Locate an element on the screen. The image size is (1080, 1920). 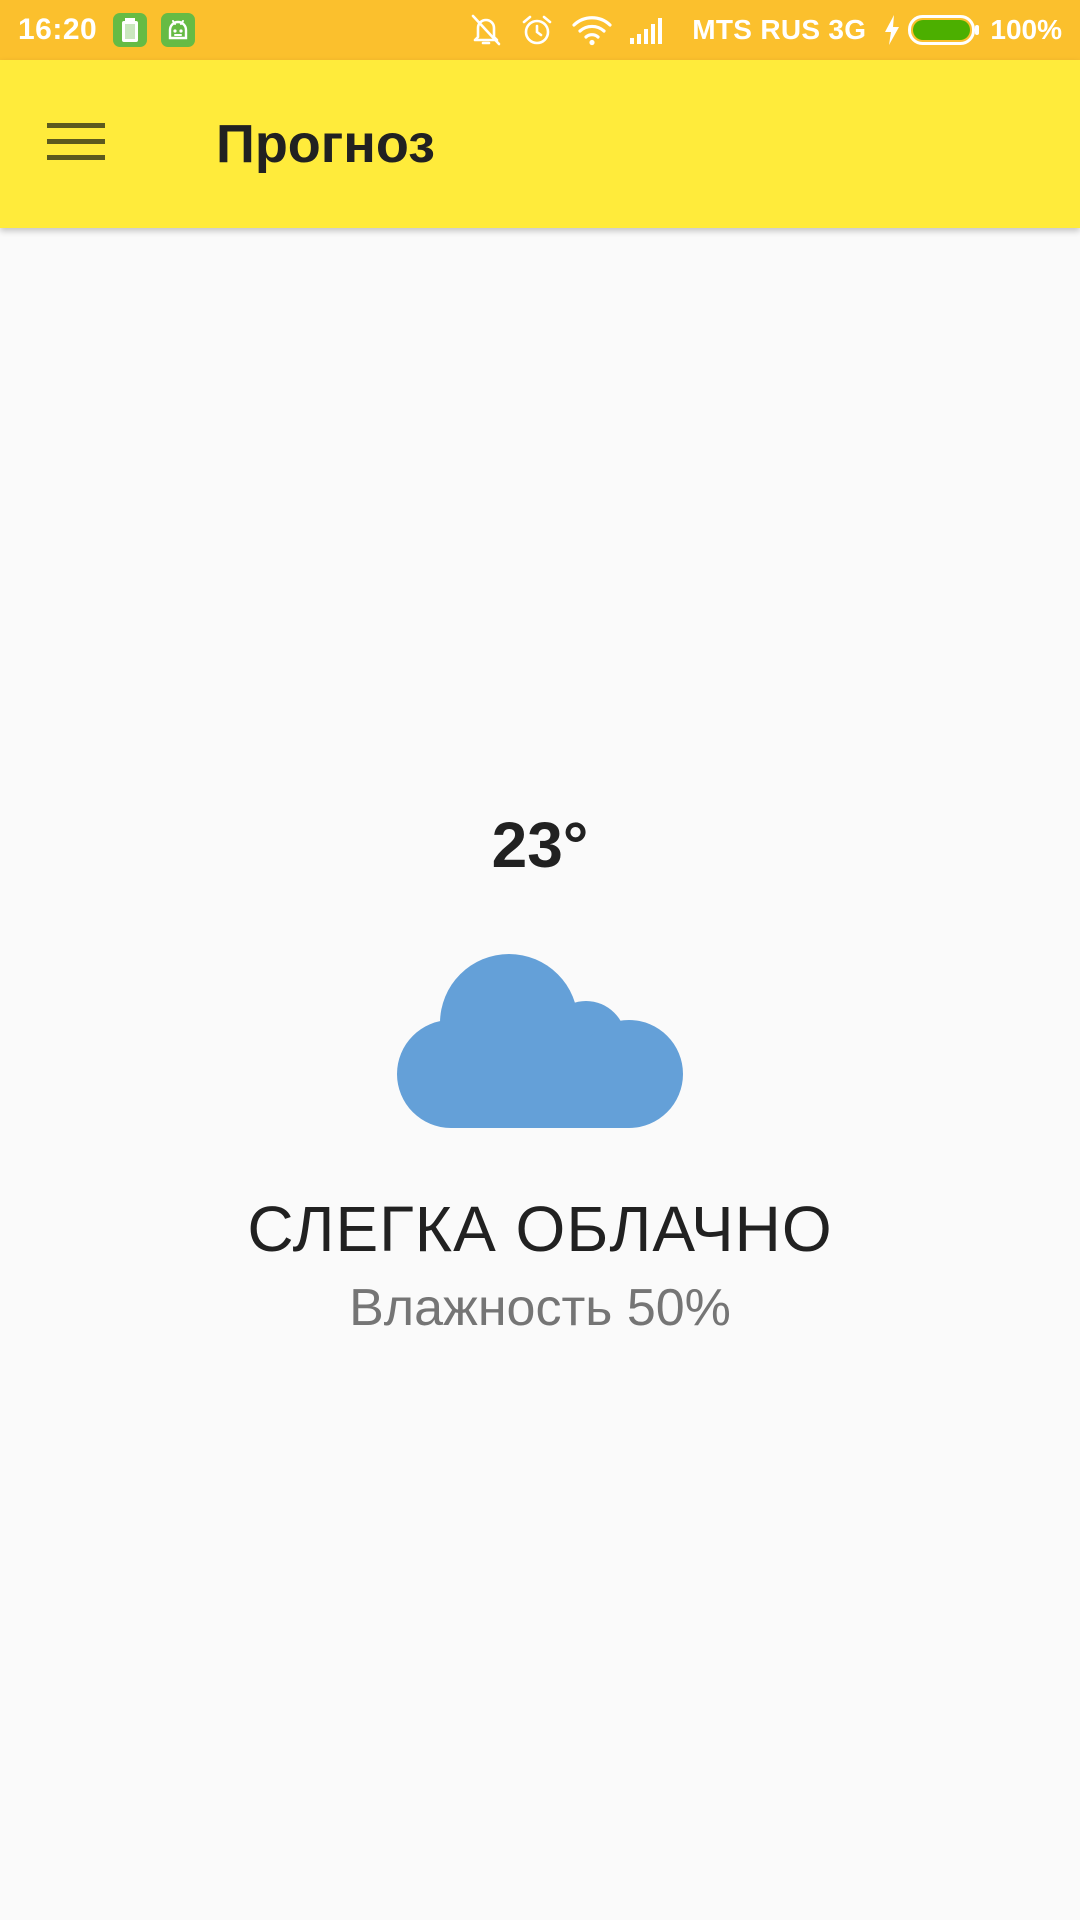
status-bar: 16:20 MTS RUS 3G 100% is located at coordinates (540, 30).